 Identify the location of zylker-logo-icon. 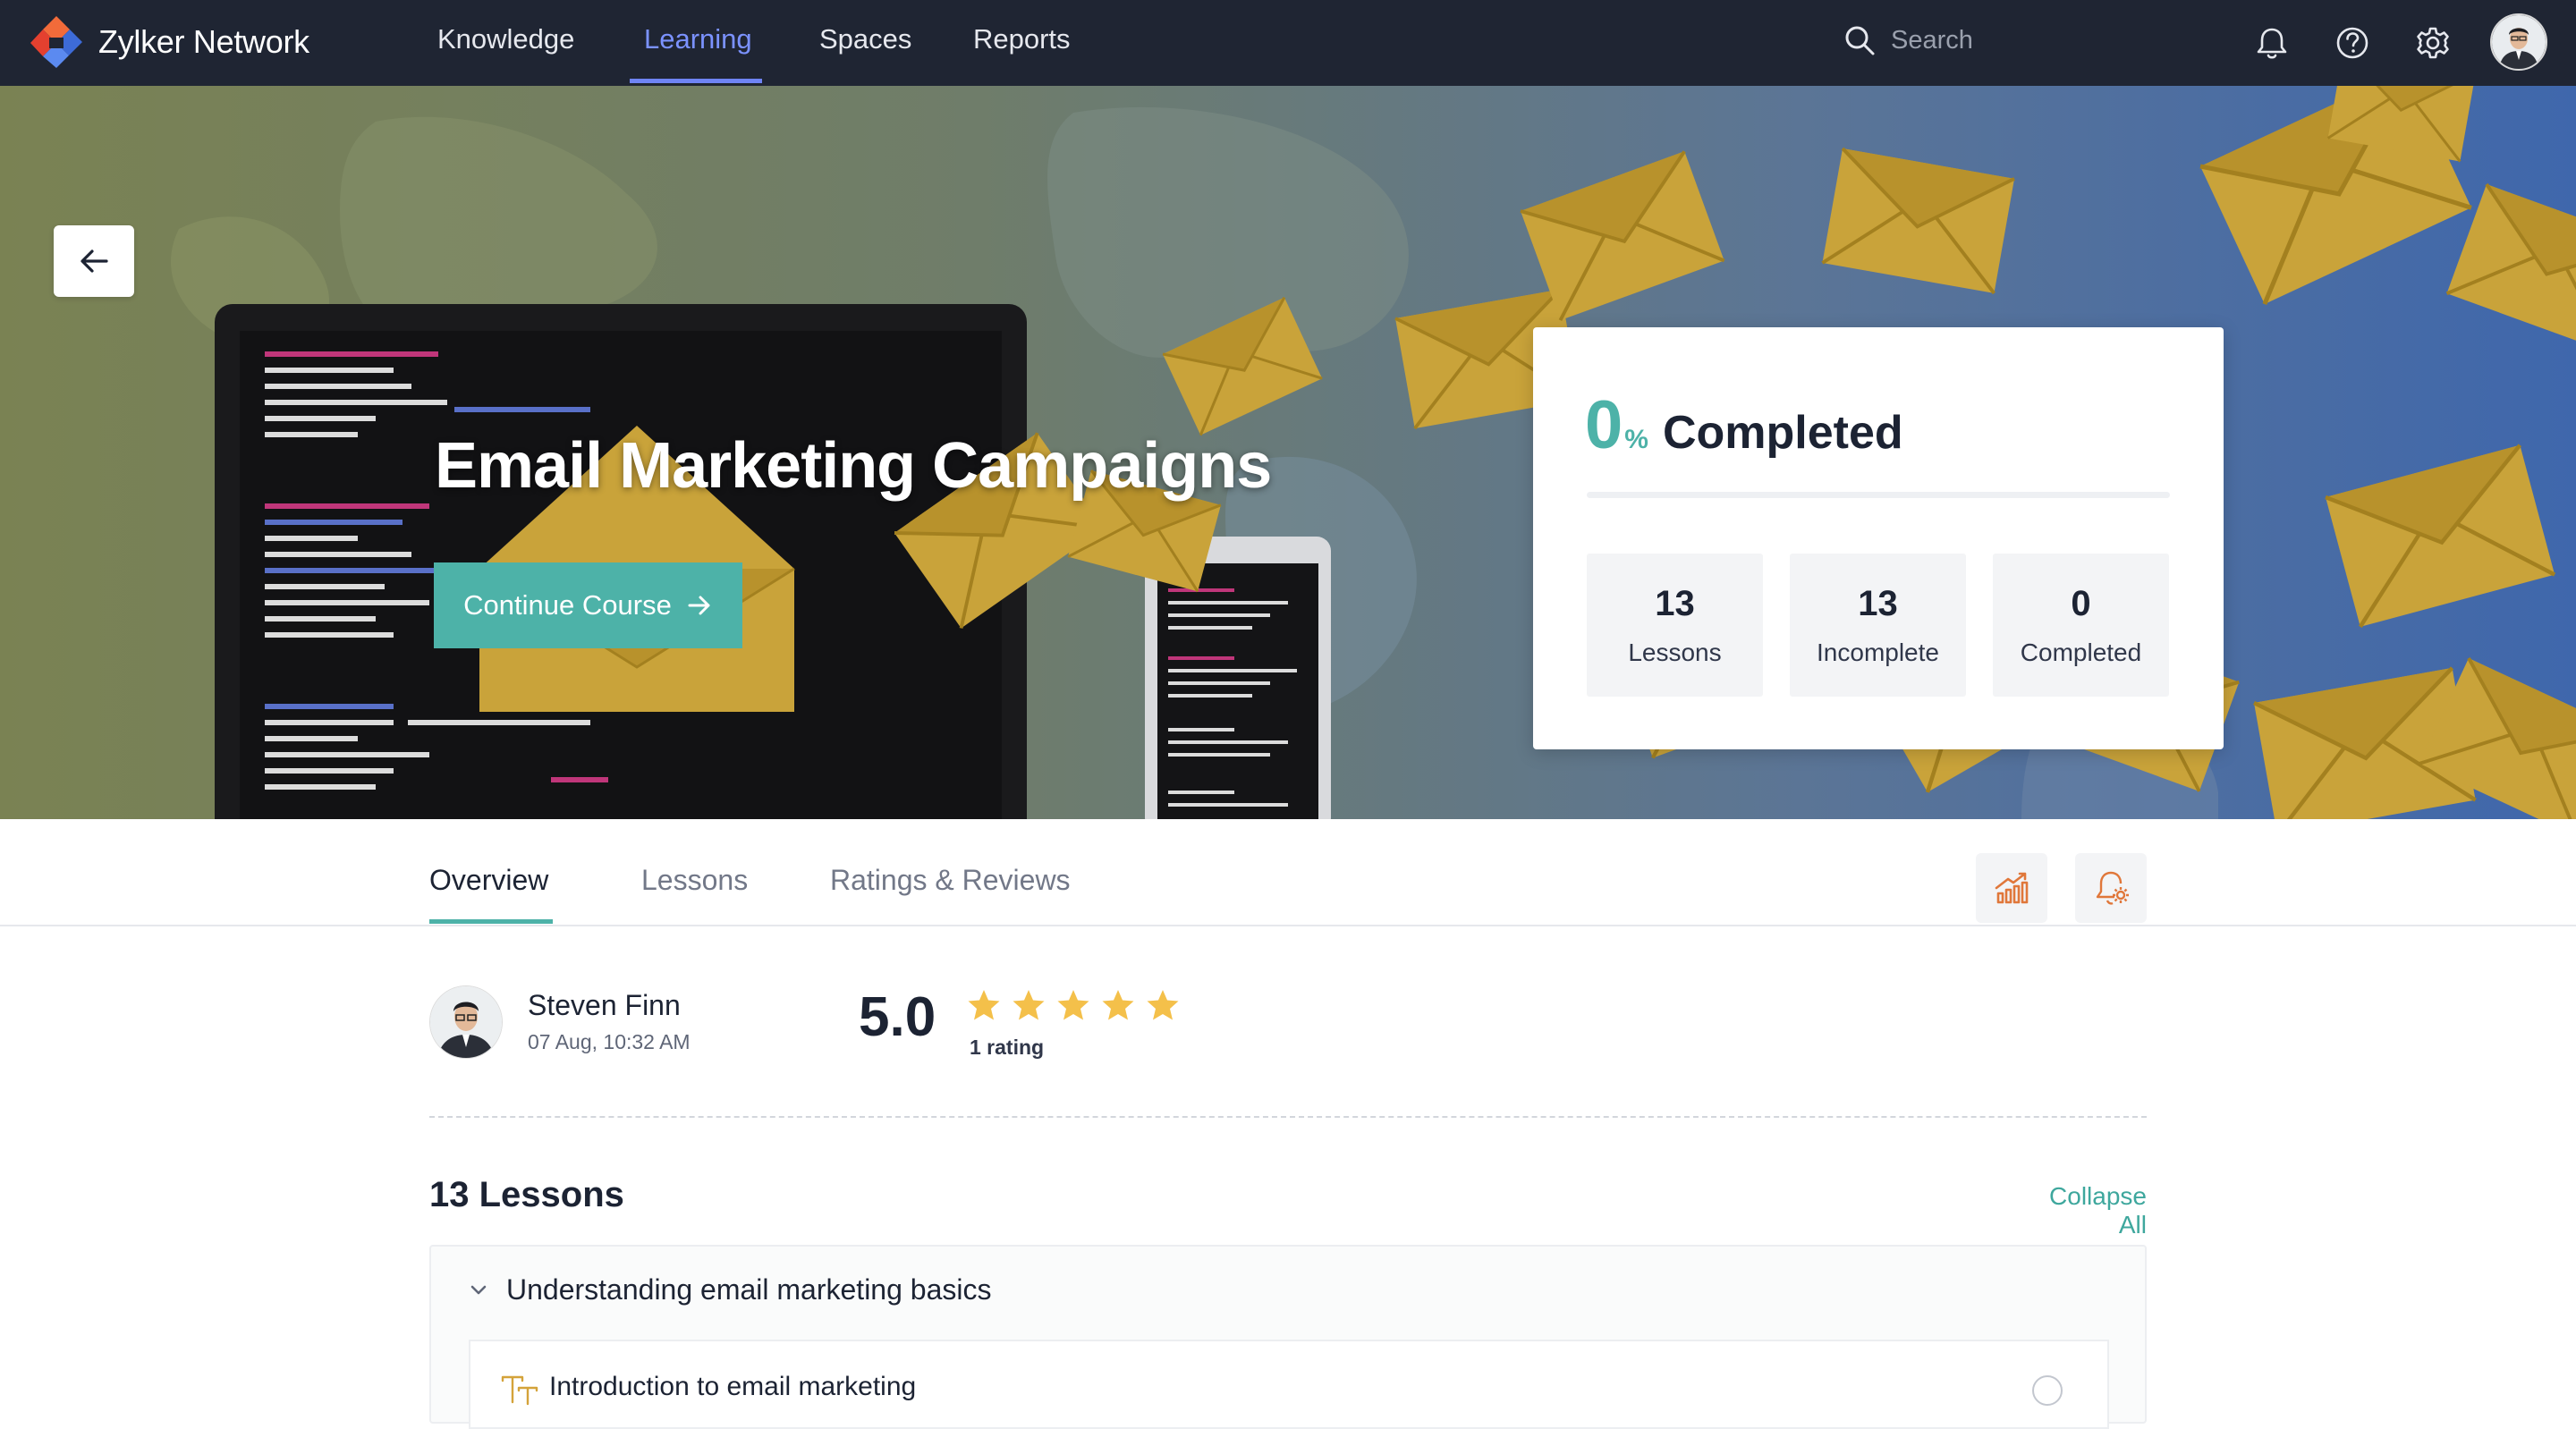
(56, 42).